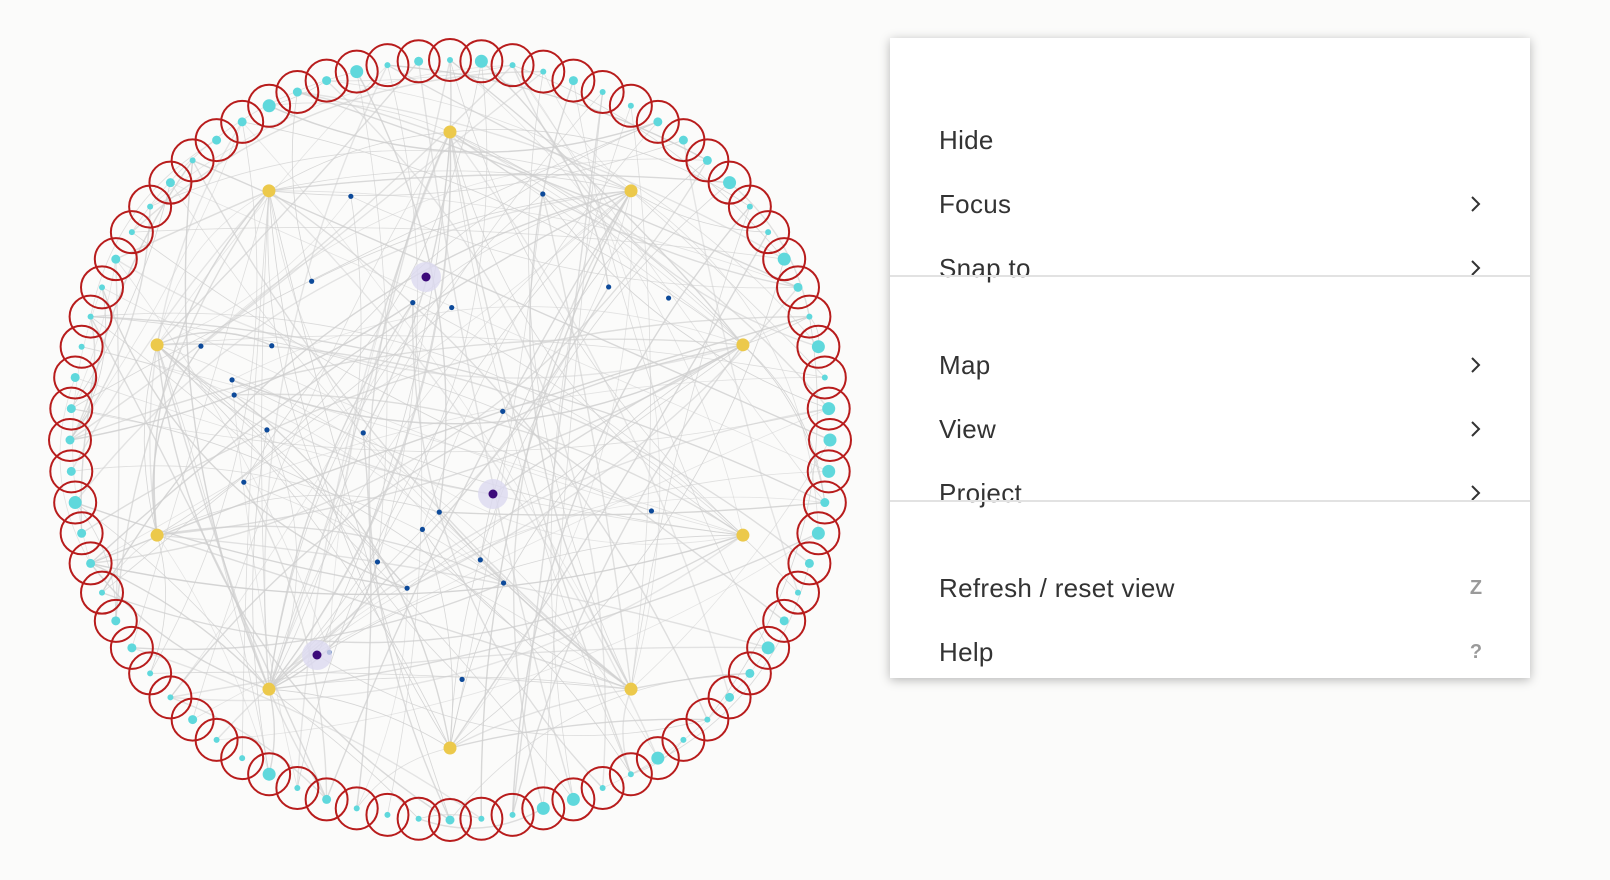 The width and height of the screenshot is (1610, 880). I want to click on menu-item-hide: Hide, so click(1210, 140).